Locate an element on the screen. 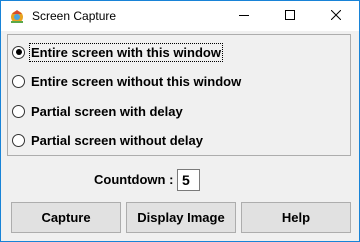  close-icon is located at coordinates (336, 16).